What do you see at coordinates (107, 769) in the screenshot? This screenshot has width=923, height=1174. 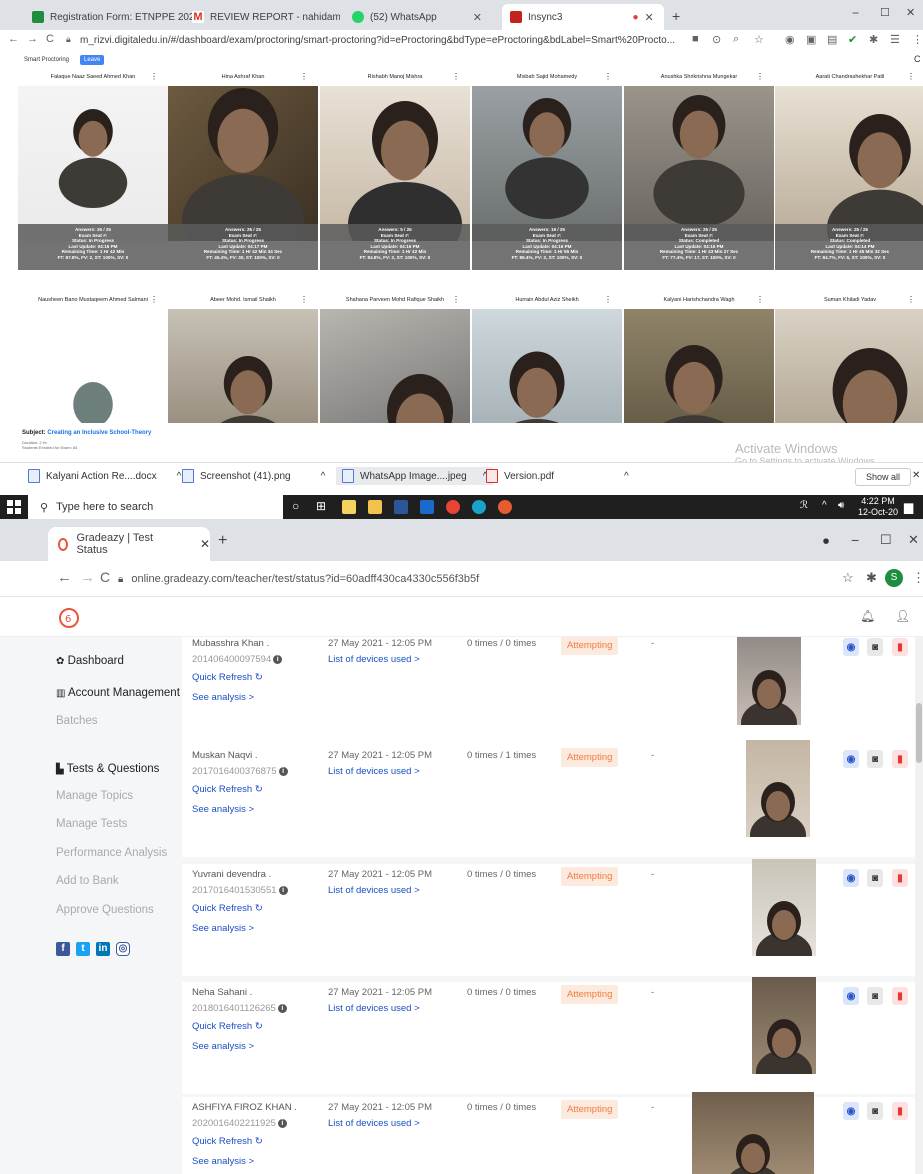 I see `sidebar-item-tests-questions: ▙ Tests & Questions` at bounding box center [107, 769].